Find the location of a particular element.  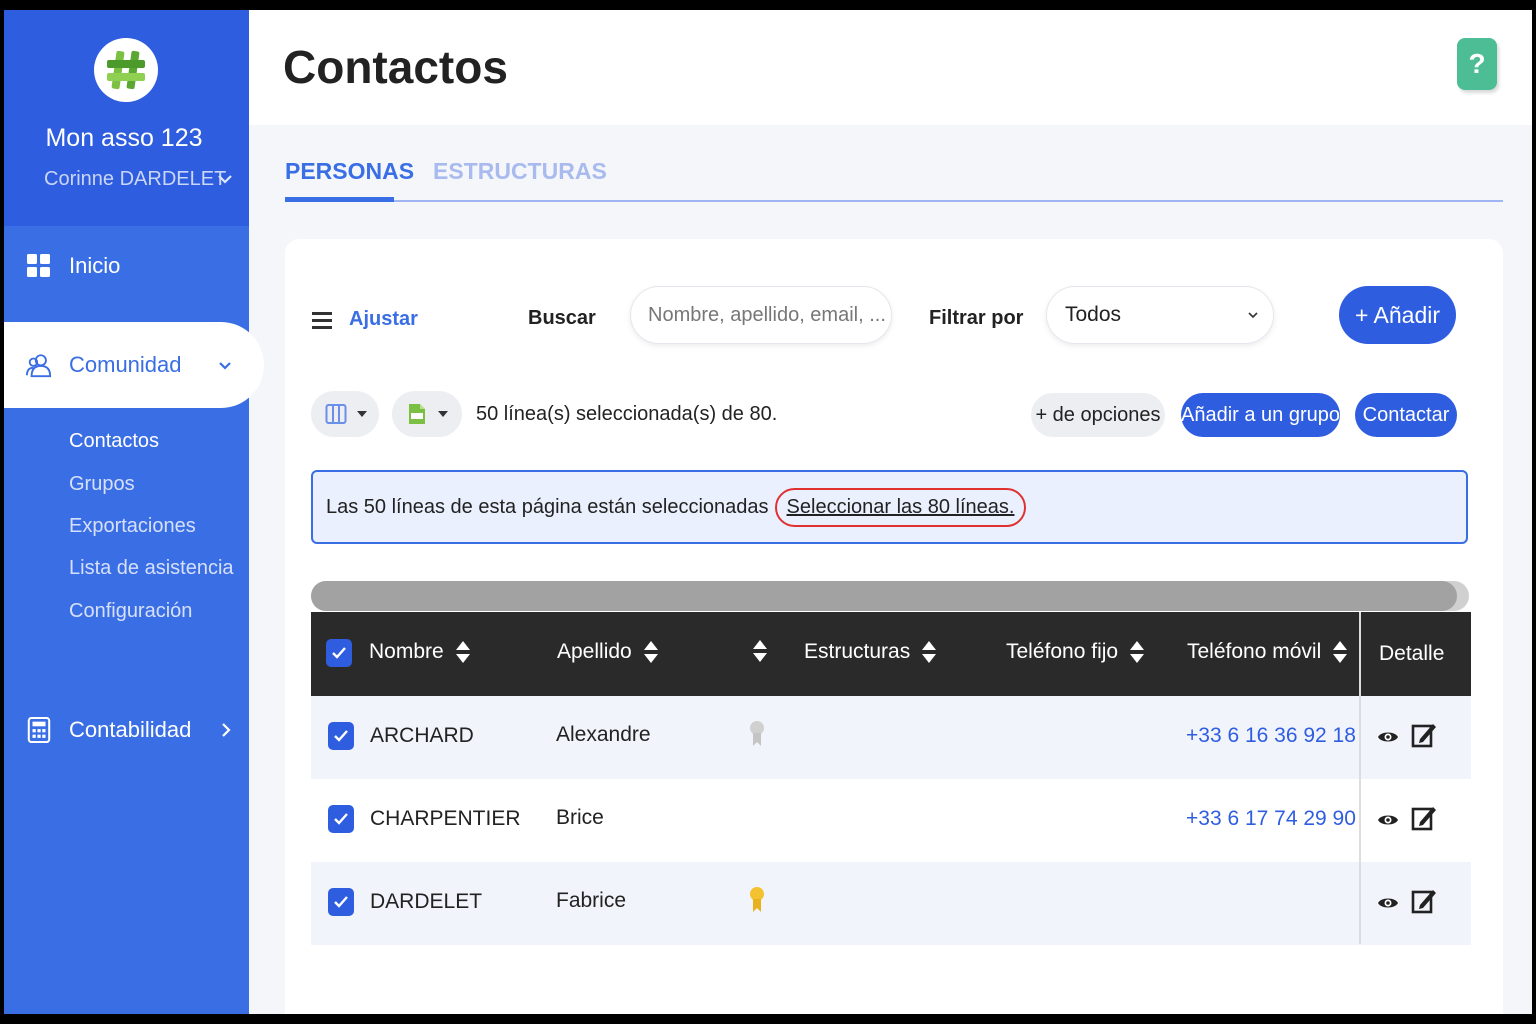

column-label: Apellido is located at coordinates (594, 651).